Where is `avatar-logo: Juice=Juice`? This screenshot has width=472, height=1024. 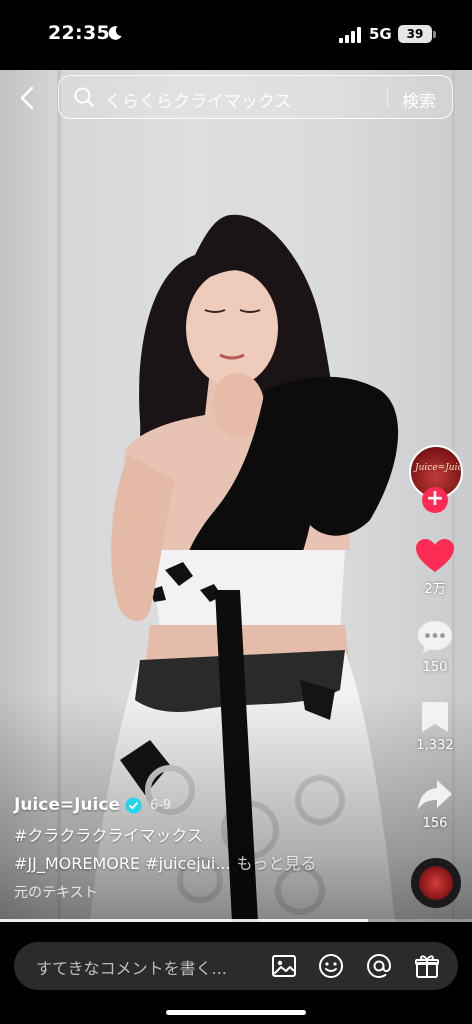
avatar-logo: Juice=Juice is located at coordinates (439, 468).